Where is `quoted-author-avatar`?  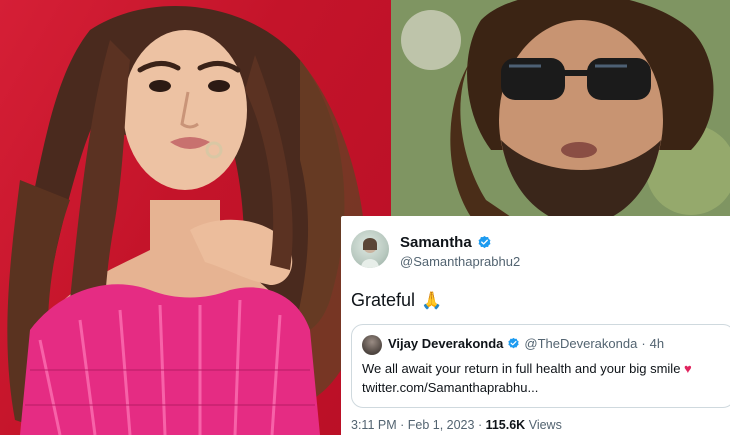
quoted-author-avatar is located at coordinates (372, 345).